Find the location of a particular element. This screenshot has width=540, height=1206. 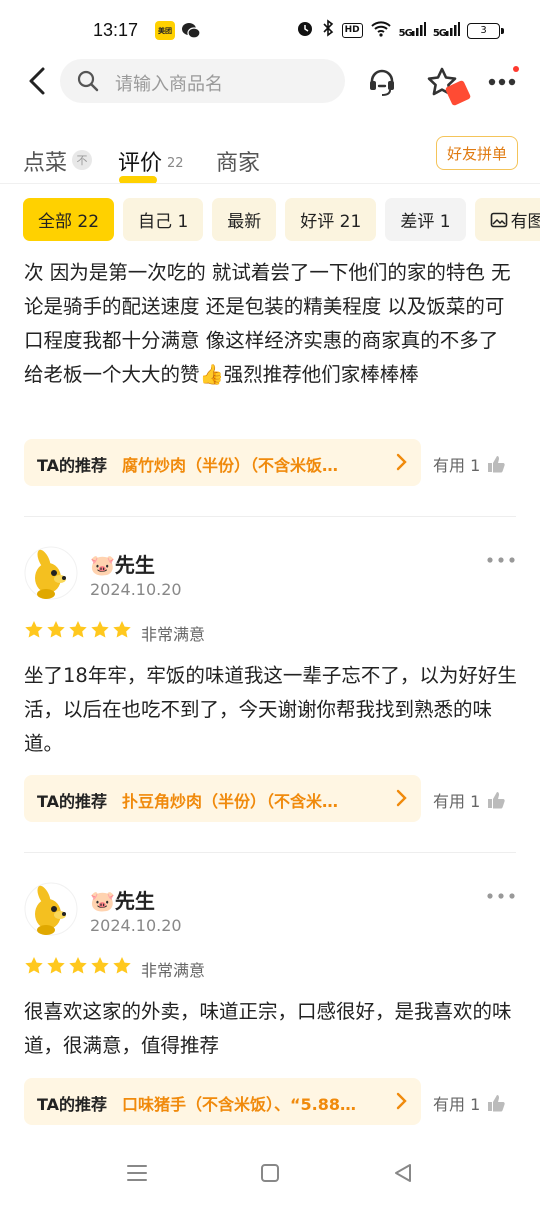

tab-order: 点菜 is located at coordinates (45, 161).